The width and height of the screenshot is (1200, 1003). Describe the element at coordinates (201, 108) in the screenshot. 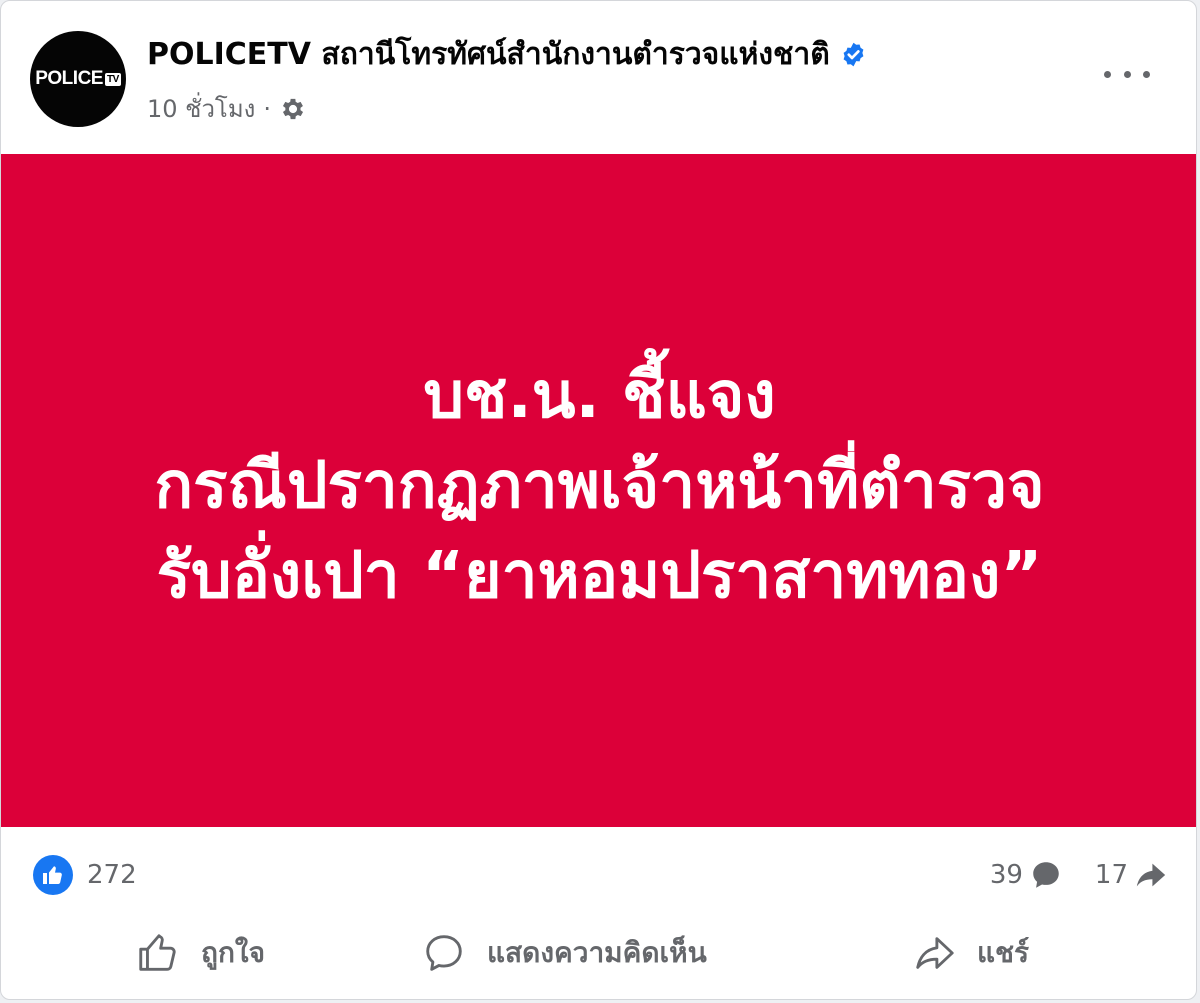

I see `post-timestamp: 10 ชั่วโมง` at that location.